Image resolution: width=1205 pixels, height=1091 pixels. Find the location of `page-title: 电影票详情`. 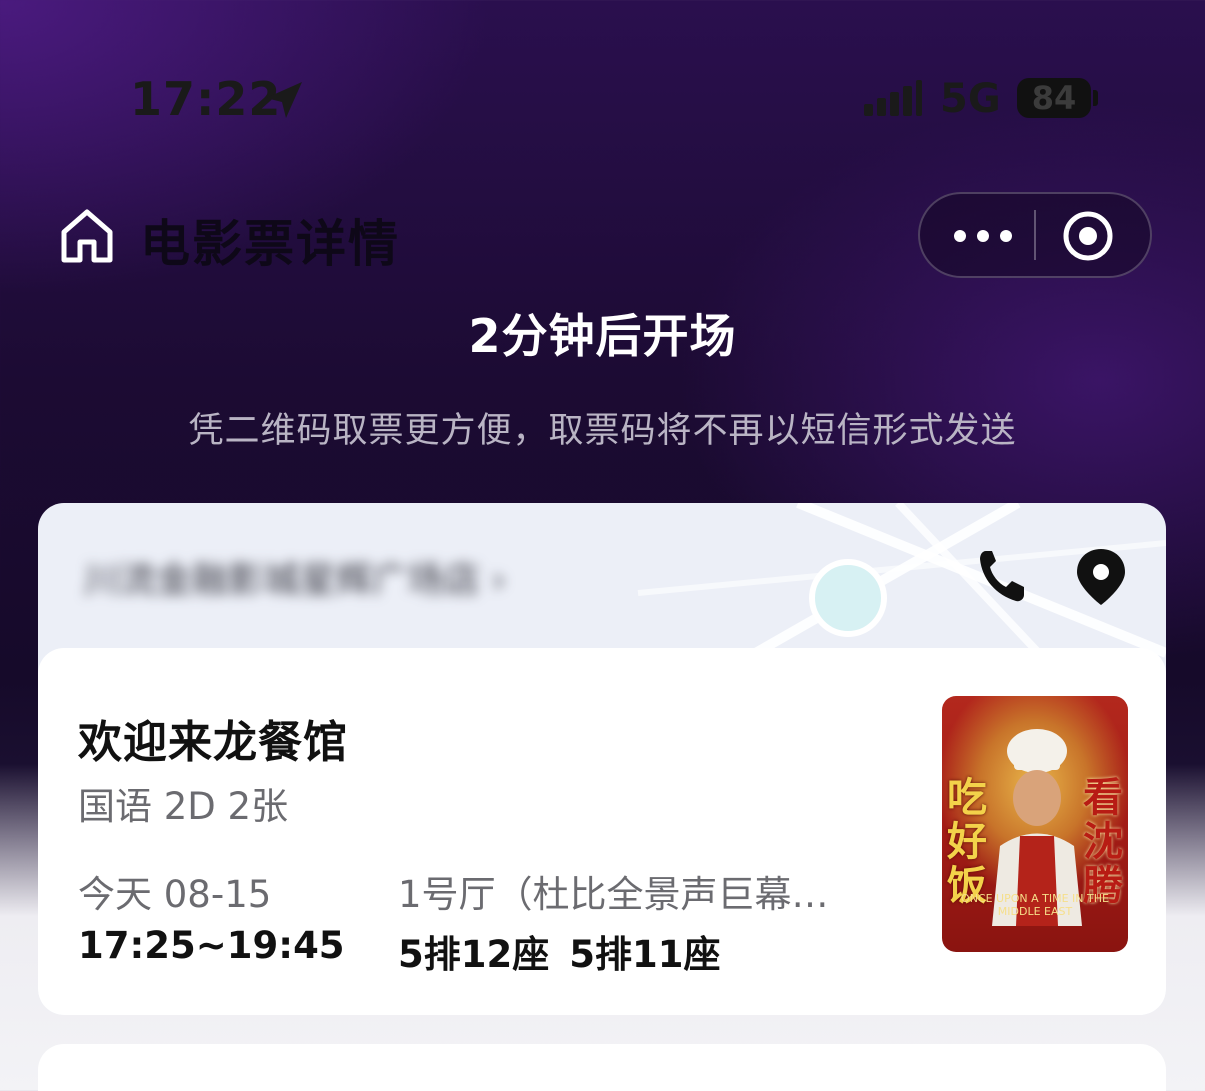

page-title: 电影票详情 is located at coordinates (270, 244).